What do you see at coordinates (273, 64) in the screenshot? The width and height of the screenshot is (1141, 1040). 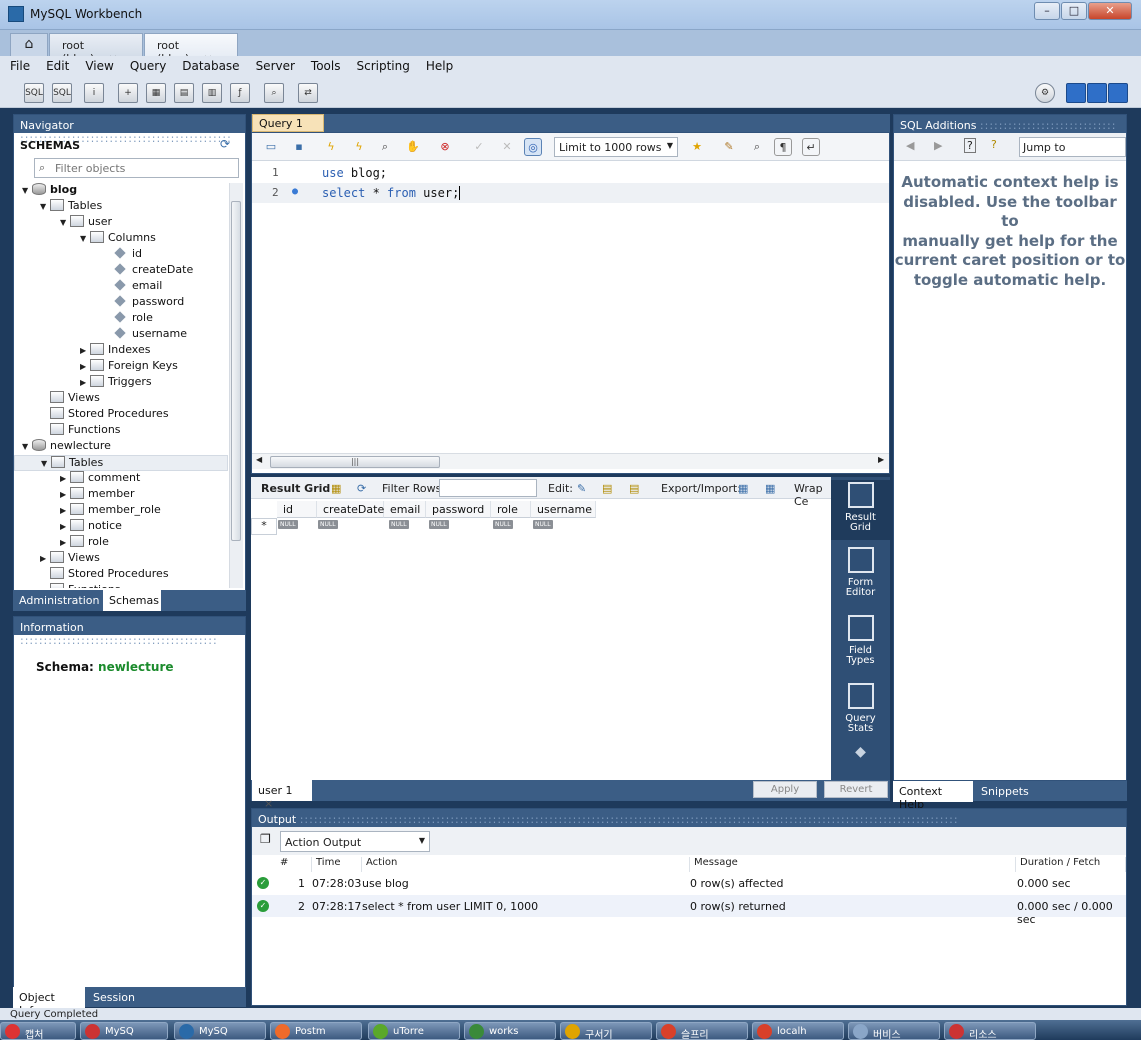 I see `menu-server: Server` at bounding box center [273, 64].